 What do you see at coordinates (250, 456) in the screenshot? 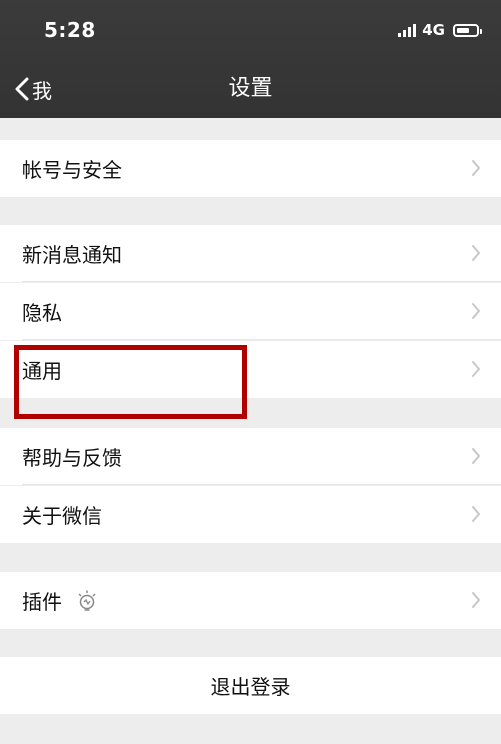
I see `menu-item-help-feedback: 帮助与反馈` at bounding box center [250, 456].